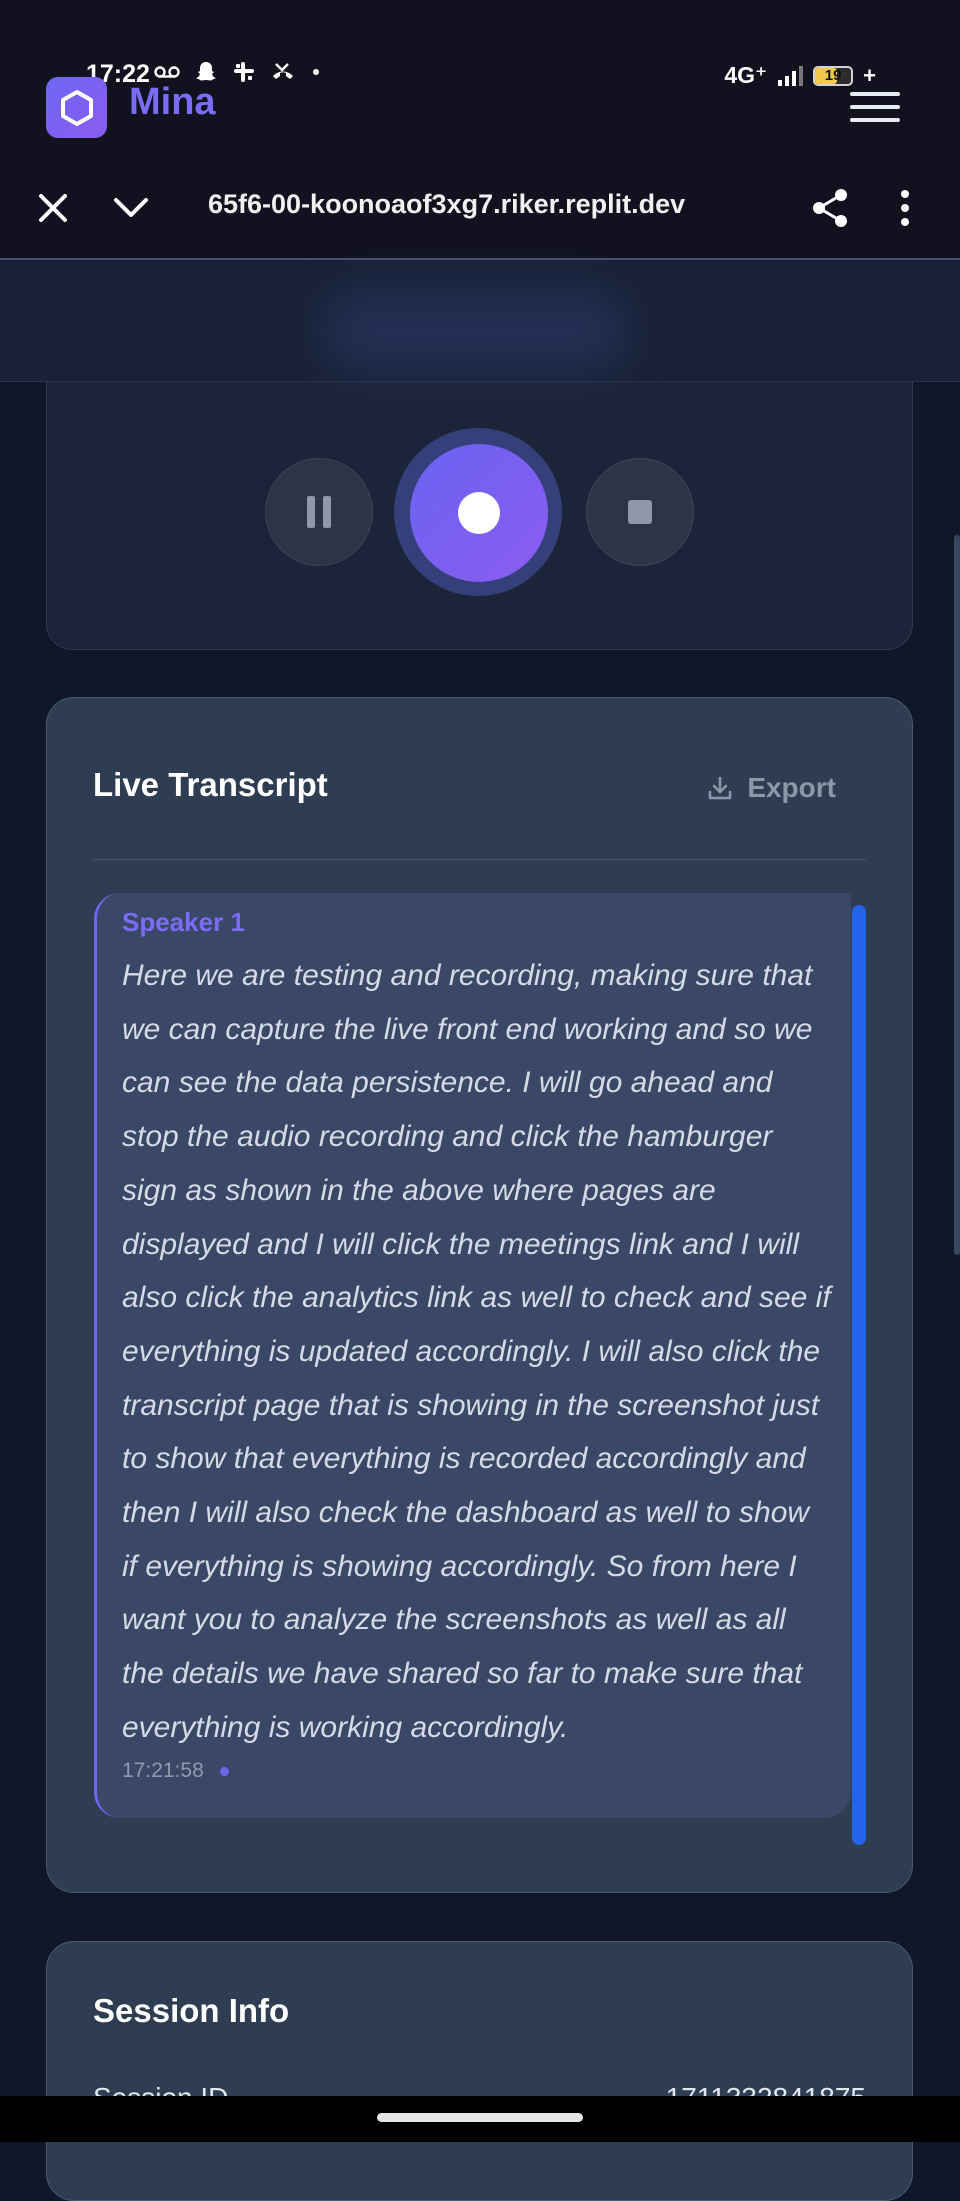 The image size is (960, 2201). I want to click on browser-bar: 65f6-00-koonoaof3xg7.riker.replit.dev, so click(480, 207).